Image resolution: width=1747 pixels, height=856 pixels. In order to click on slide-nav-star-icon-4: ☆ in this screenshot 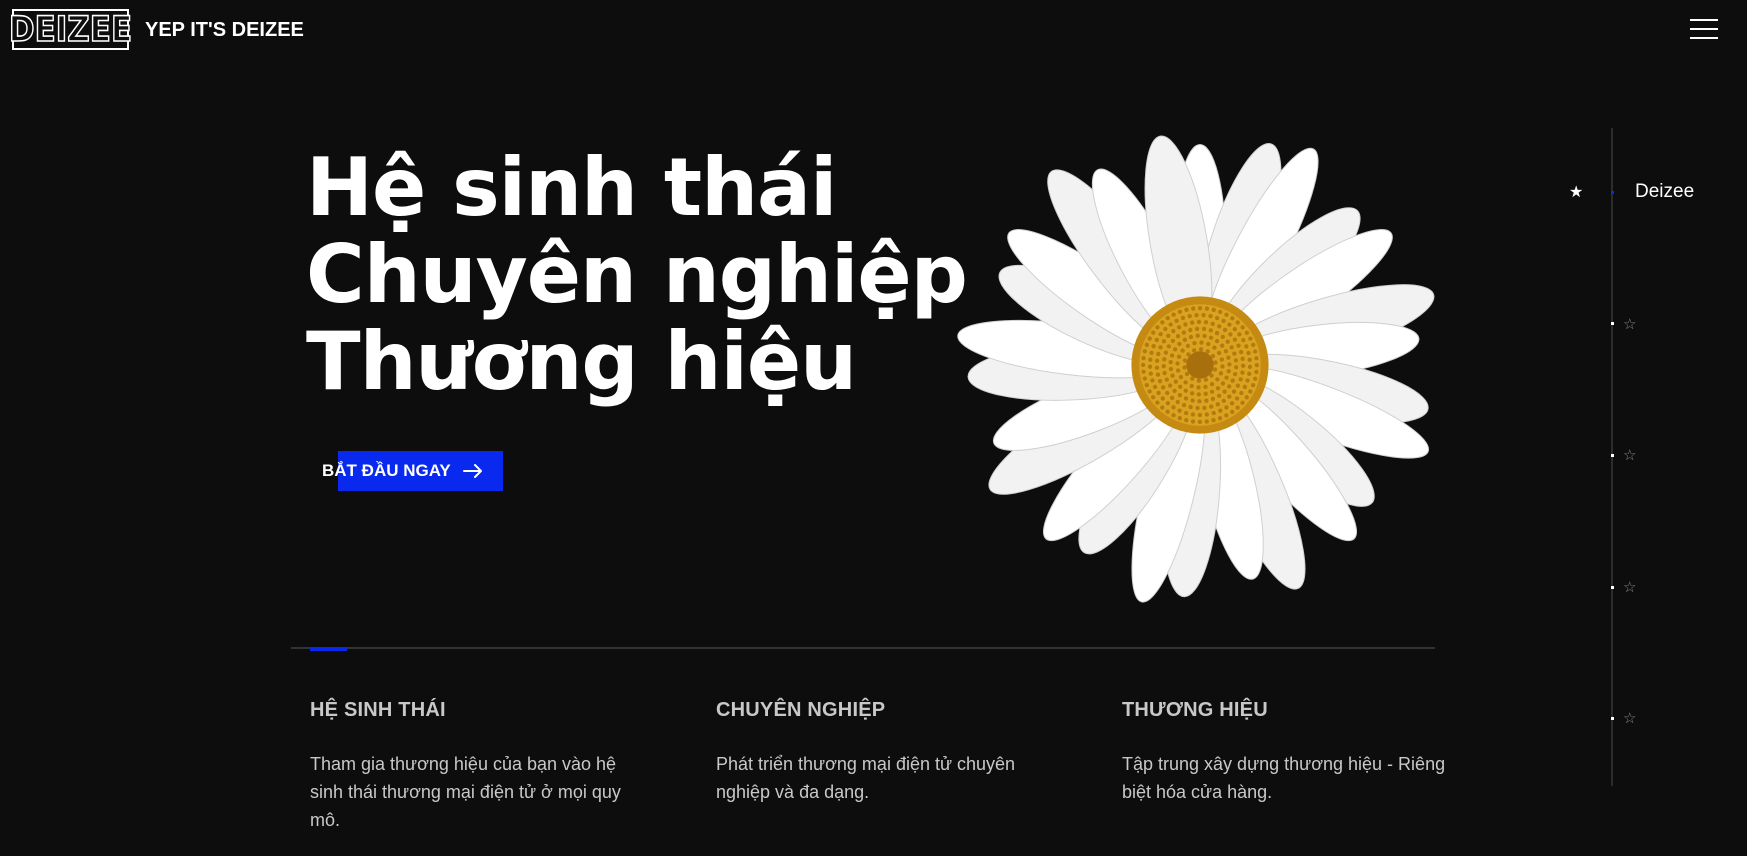, I will do `click(1629, 587)`.